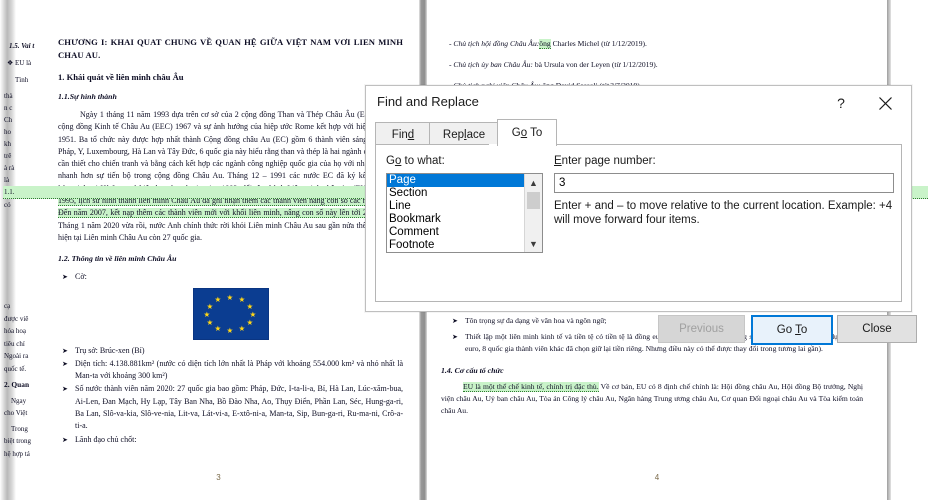 The height and width of the screenshot is (500, 929). I want to click on third-page-fragment: kh, so click(7, 144).